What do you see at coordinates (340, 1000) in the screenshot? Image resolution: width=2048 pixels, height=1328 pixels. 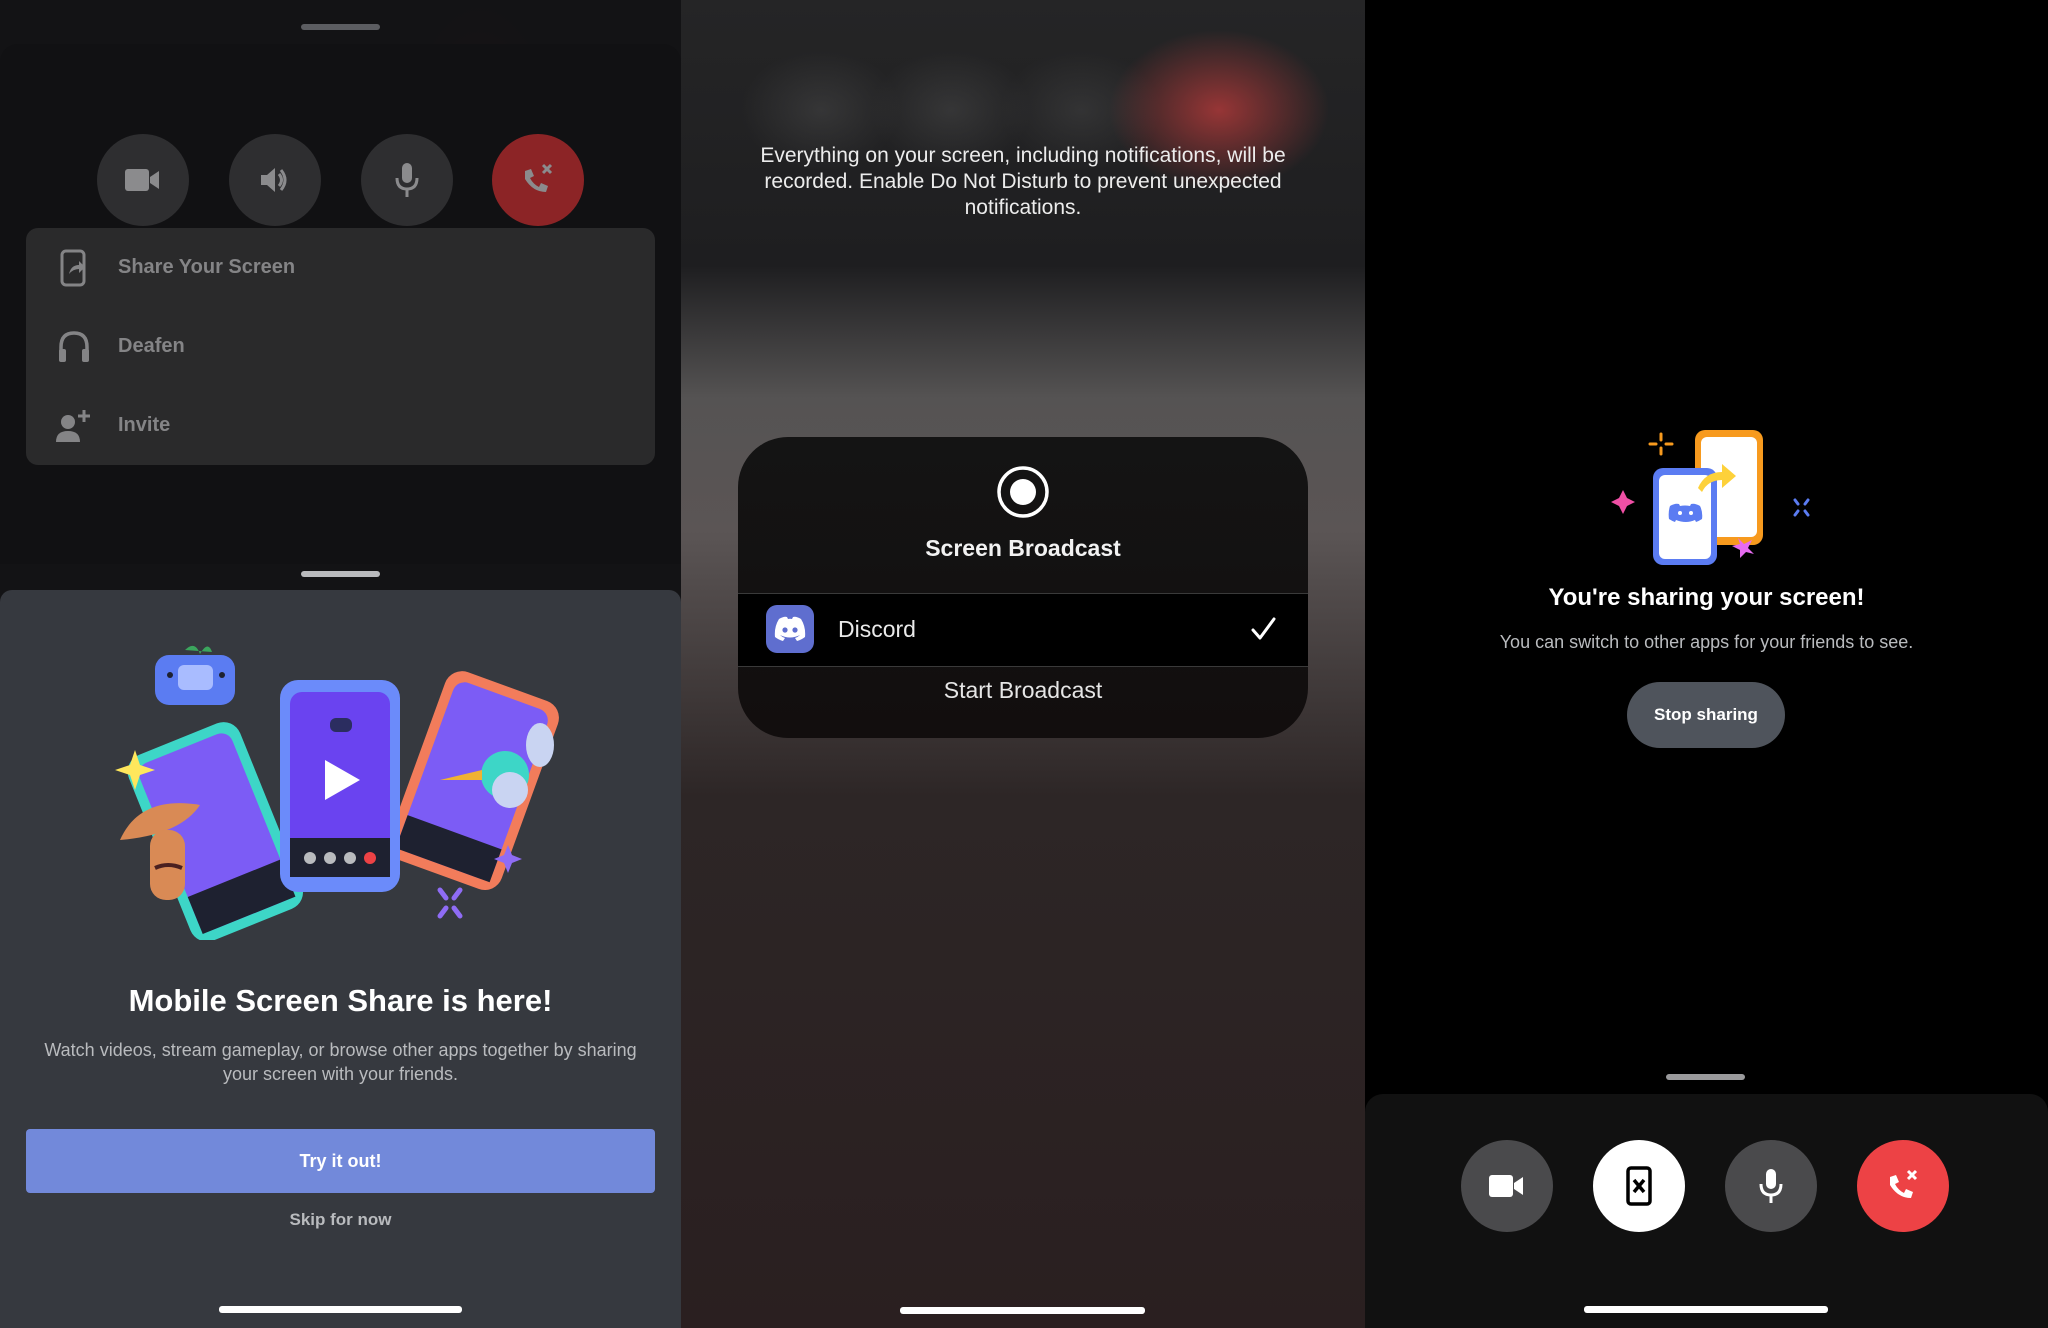 I see `promo-title: Mobile Screen Share is here!` at bounding box center [340, 1000].